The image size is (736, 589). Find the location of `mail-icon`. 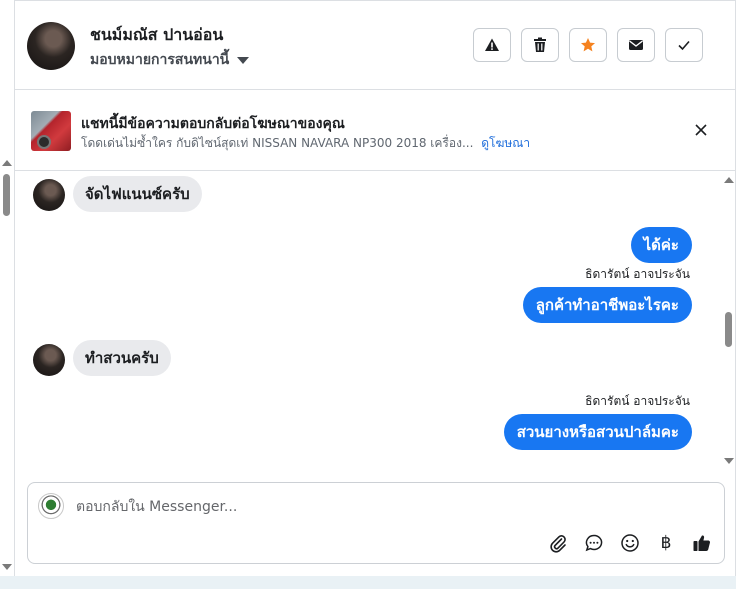

mail-icon is located at coordinates (636, 45).